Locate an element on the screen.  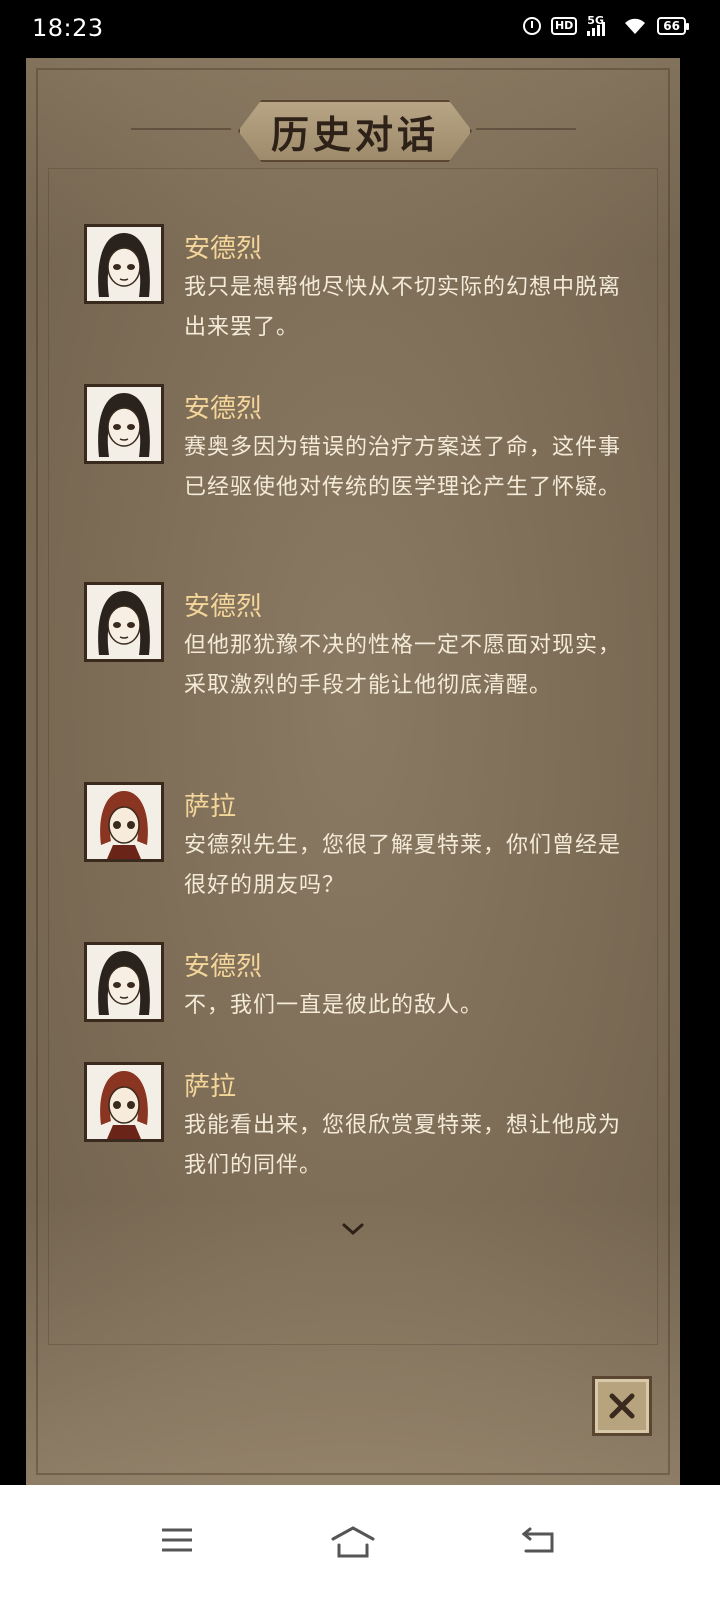
dialog-text: 我能看出来，您很欣赏夏特莱，想让他成为我们的同伴。 is located at coordinates (403, 1145).